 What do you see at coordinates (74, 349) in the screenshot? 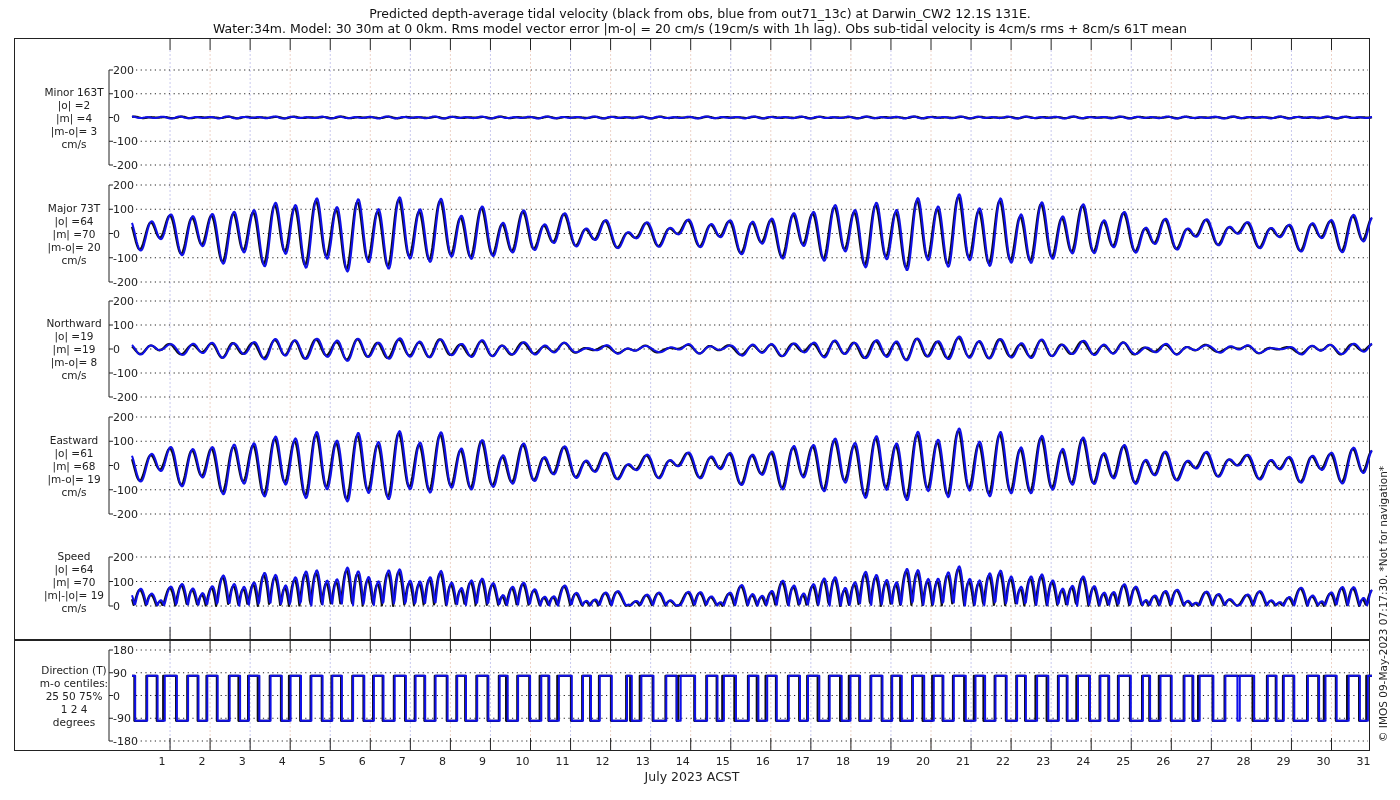
I see `panel-label: Northward |o| =19 |m| =19 |m-o|= 8 cm/s` at bounding box center [74, 349].